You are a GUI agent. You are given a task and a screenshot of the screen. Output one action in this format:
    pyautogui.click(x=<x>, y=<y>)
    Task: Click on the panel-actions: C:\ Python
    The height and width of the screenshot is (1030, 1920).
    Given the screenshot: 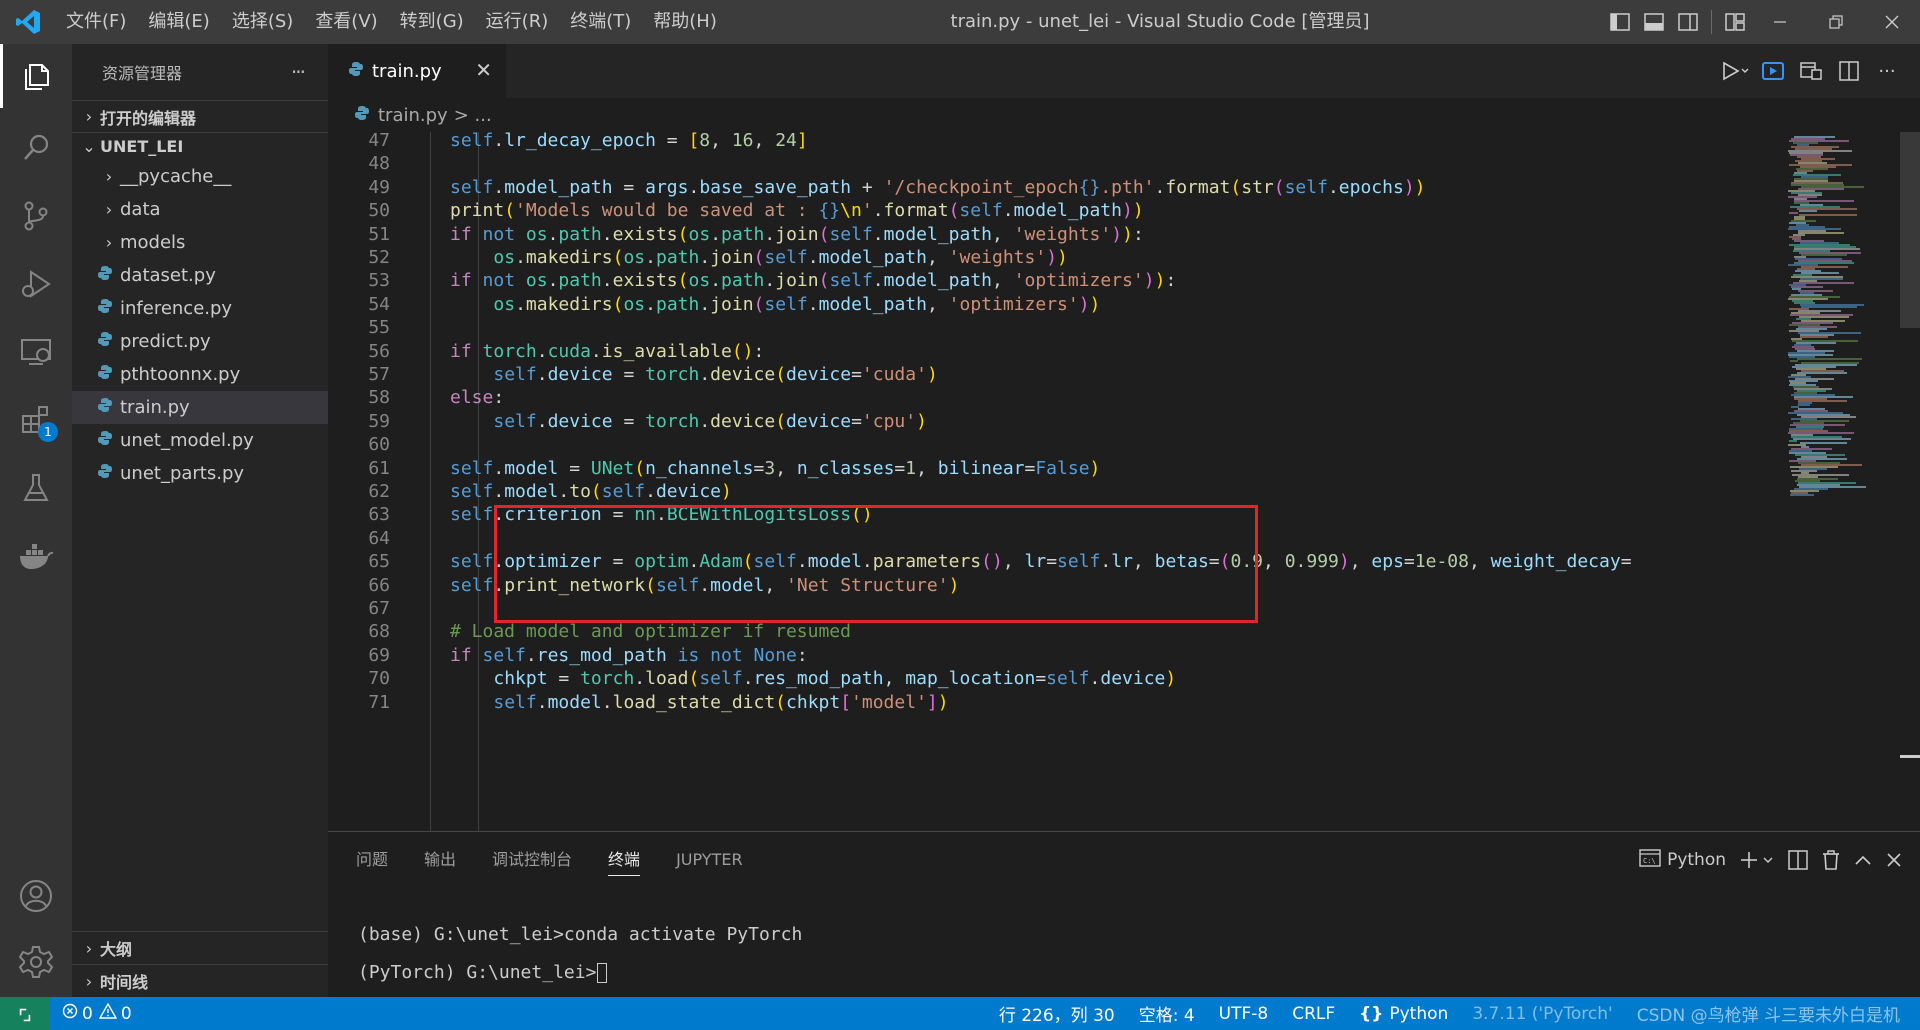 What is the action you would take?
    pyautogui.click(x=1763, y=860)
    